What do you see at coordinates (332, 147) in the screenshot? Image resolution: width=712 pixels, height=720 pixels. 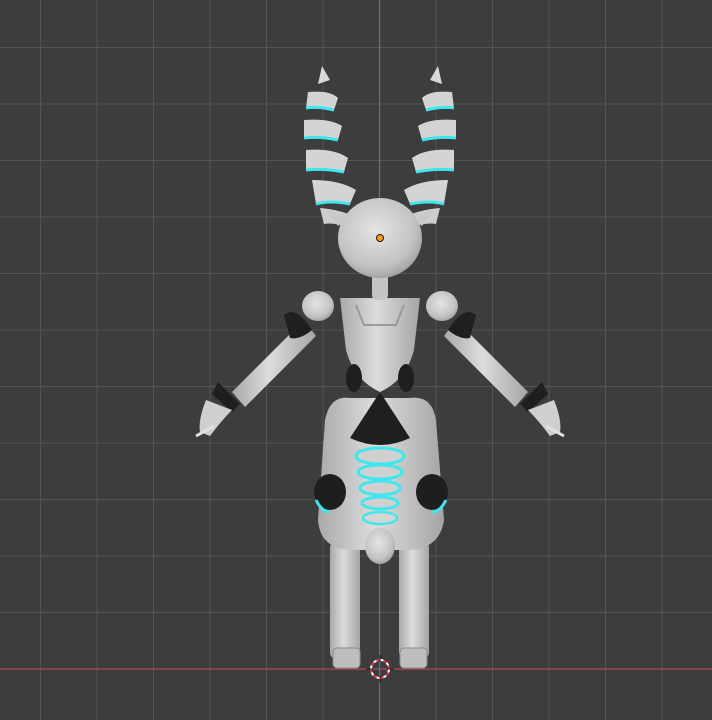 I see `left-ear` at bounding box center [332, 147].